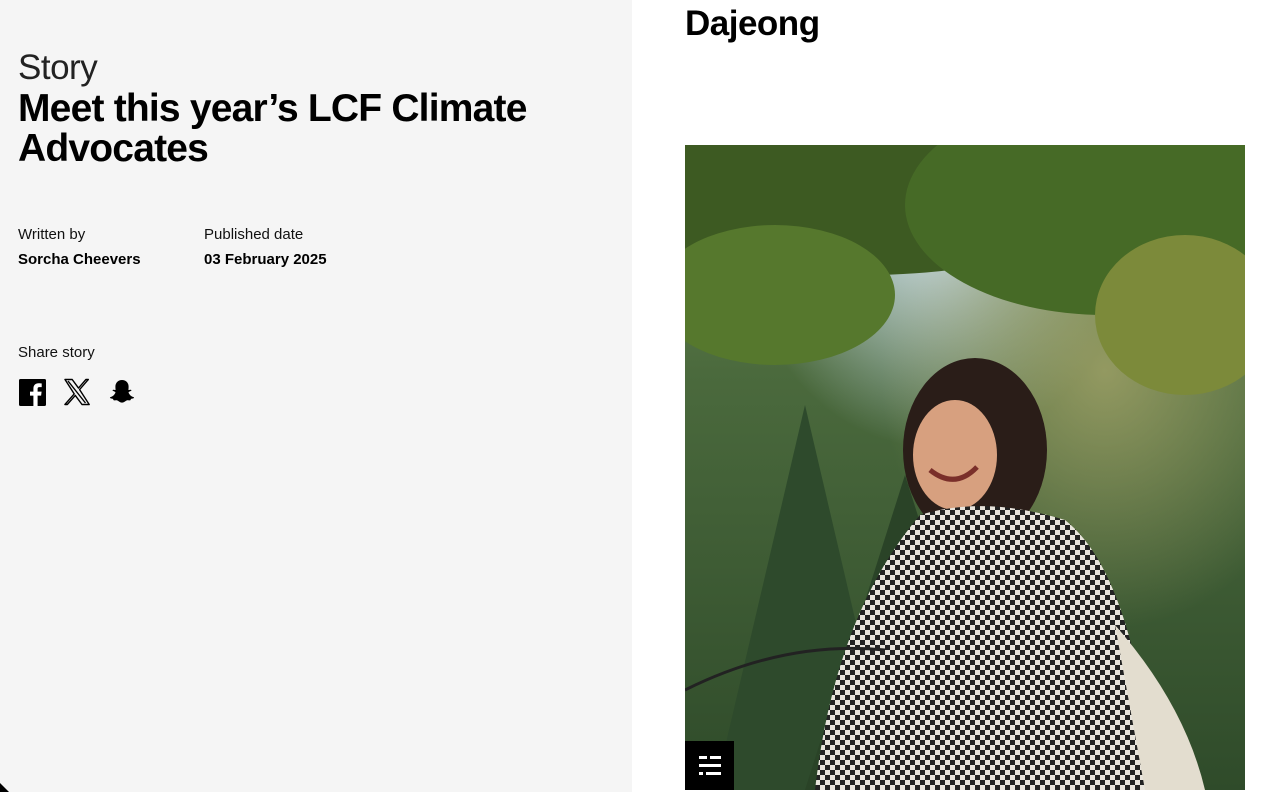  What do you see at coordinates (265, 259) in the screenshot?
I see `published-date: 03 February 2025` at bounding box center [265, 259].